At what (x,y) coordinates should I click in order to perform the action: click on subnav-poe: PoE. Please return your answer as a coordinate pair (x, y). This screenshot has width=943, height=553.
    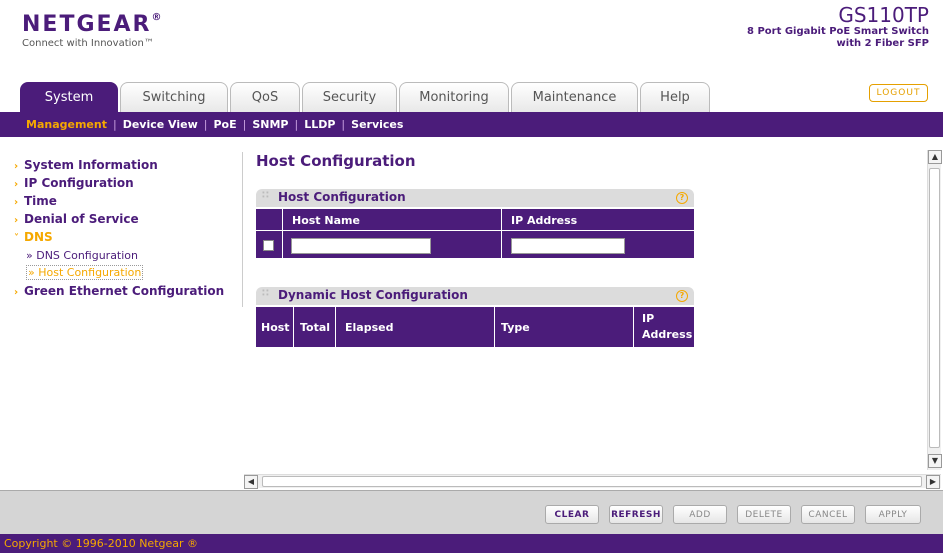
    Looking at the image, I should click on (224, 124).